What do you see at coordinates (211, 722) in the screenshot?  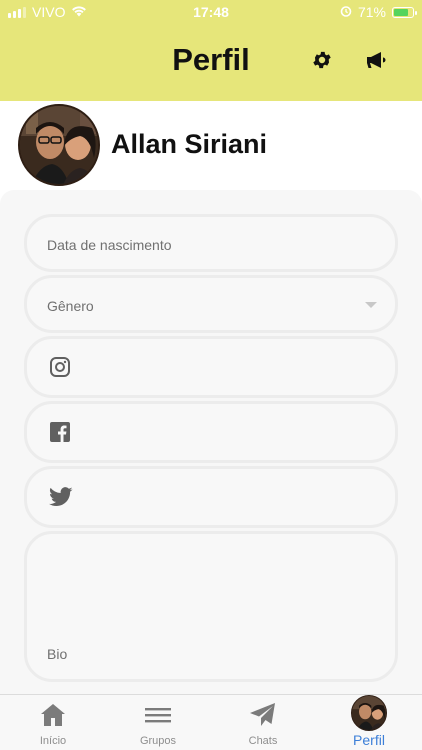 I see `tab-bar: Início Grupos Chats Perfil` at bounding box center [211, 722].